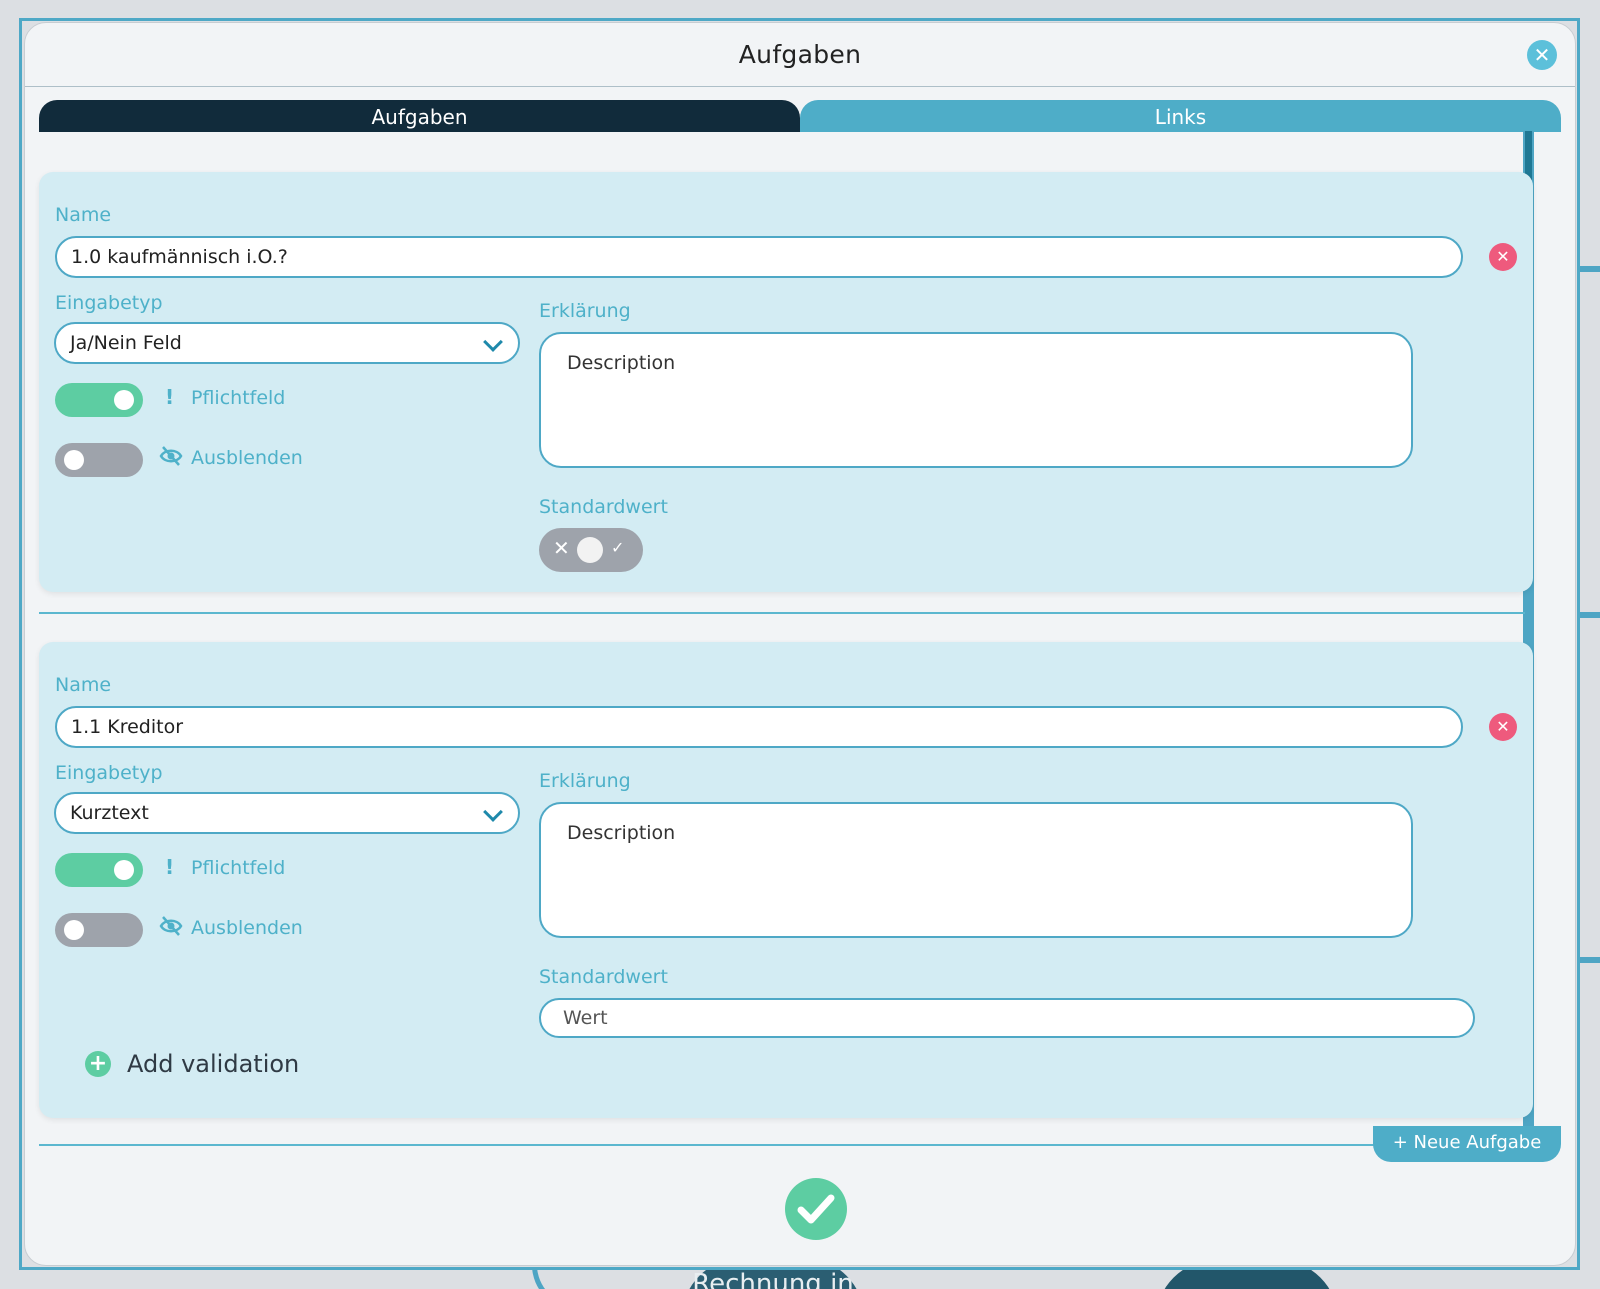 The image size is (1600, 1289). I want to click on add-validation-button: + Add validation, so click(192, 1064).